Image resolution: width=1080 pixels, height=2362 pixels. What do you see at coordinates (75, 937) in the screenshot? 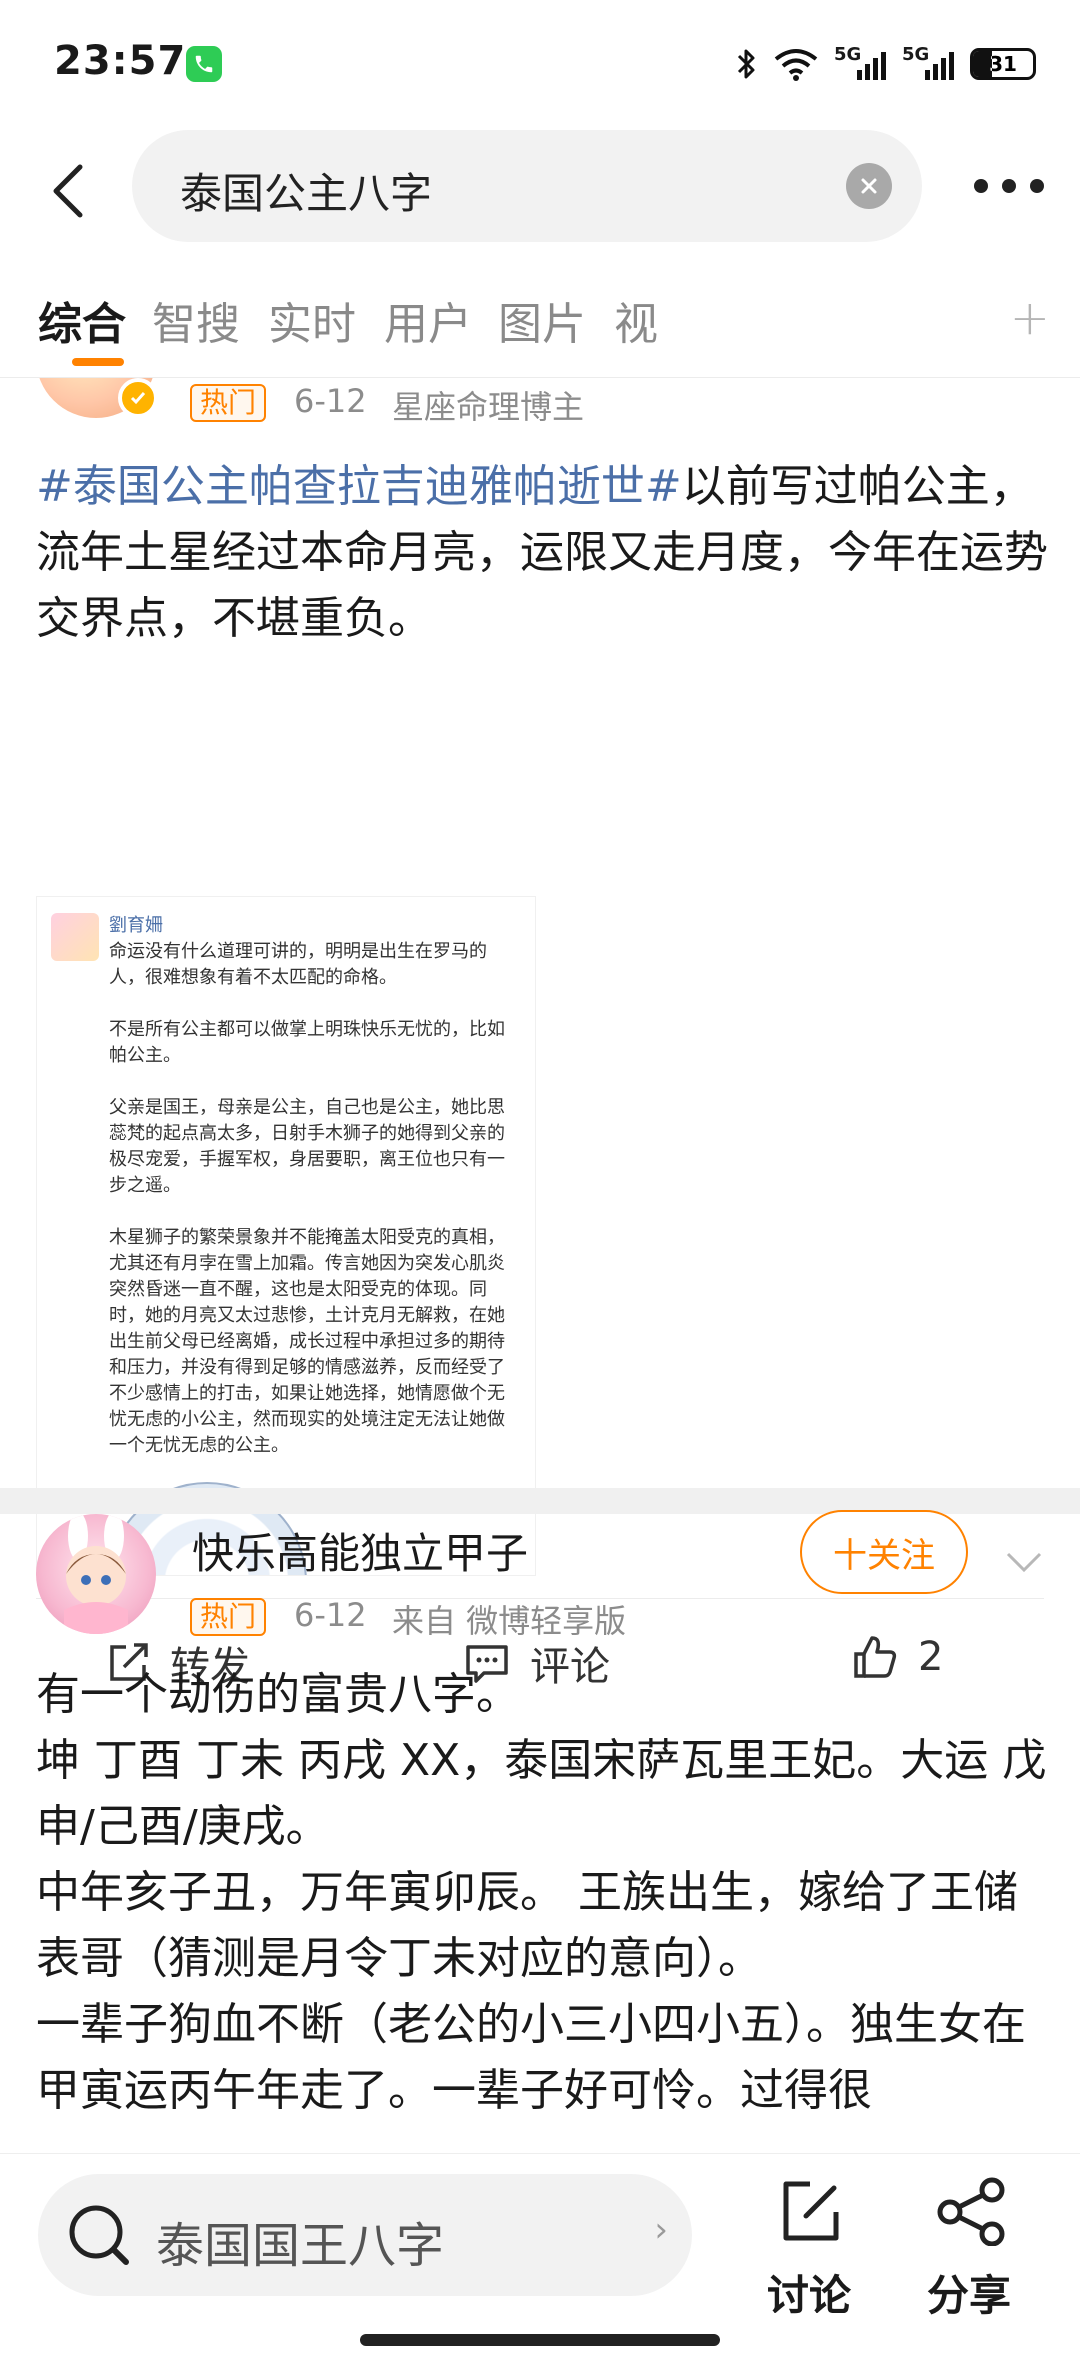
I see `image-avatar` at bounding box center [75, 937].